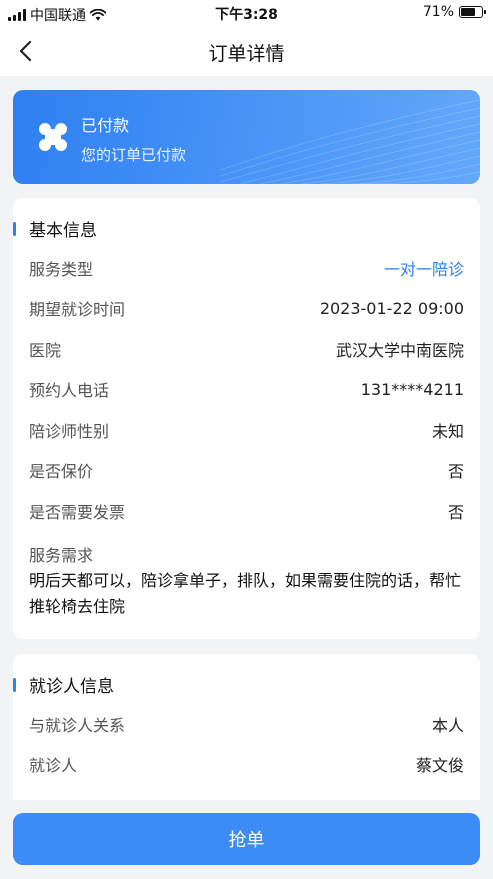  What do you see at coordinates (77, 512) in the screenshot?
I see `row-label: 是否需要发票` at bounding box center [77, 512].